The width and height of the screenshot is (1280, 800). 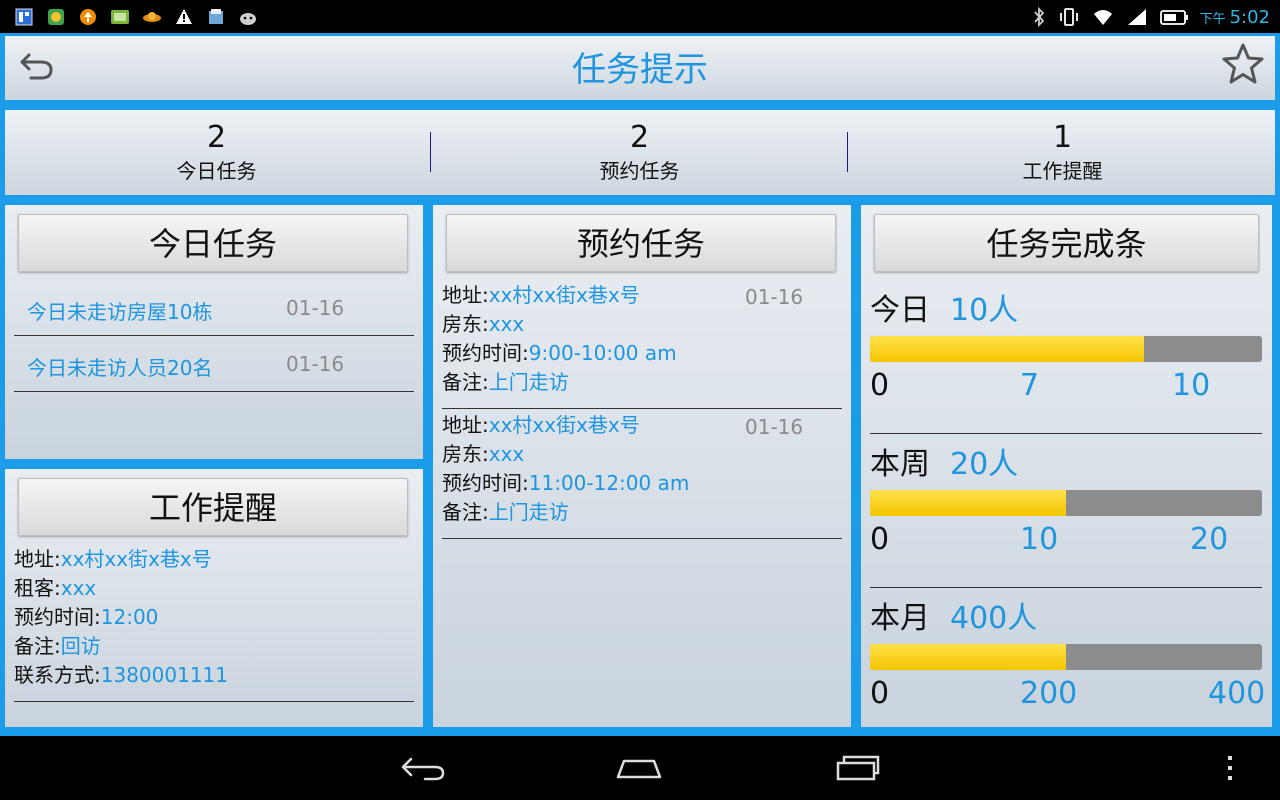 I want to click on progress-max: 20, so click(x=1209, y=539).